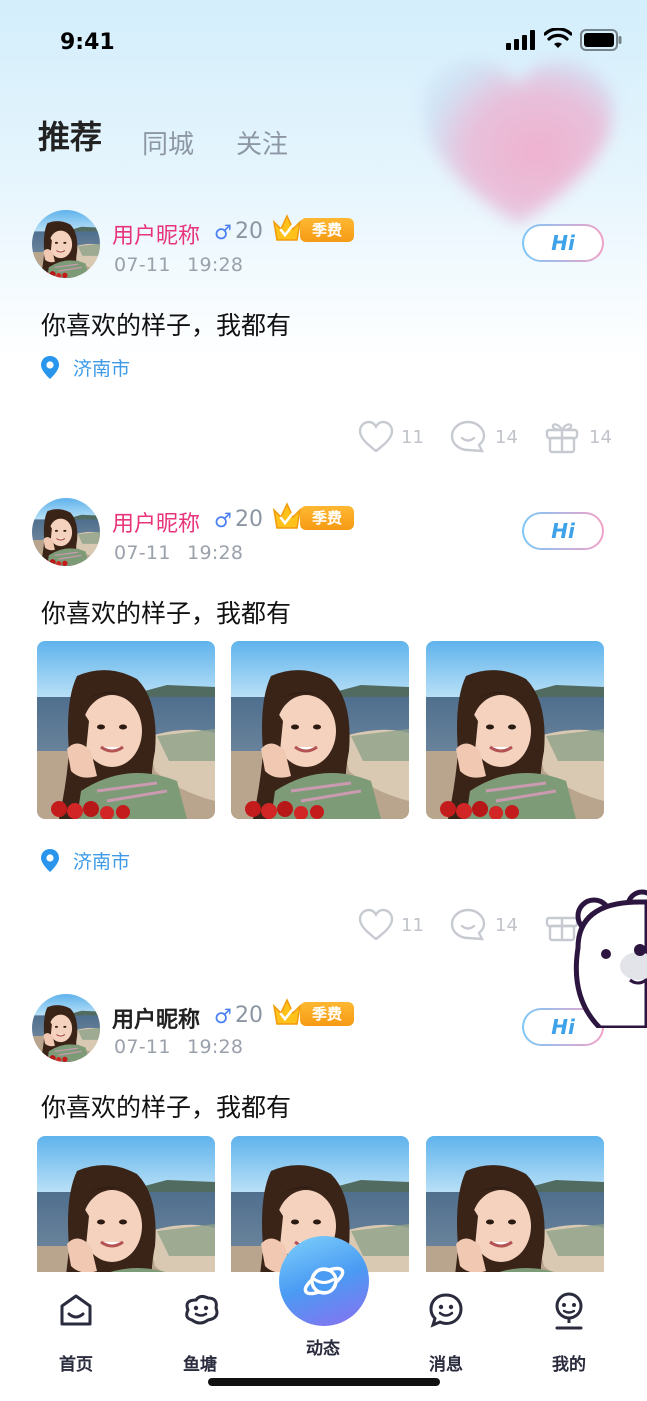 This screenshot has height=1401, width=647. I want to click on nav-message-label: 消息, so click(446, 1365).